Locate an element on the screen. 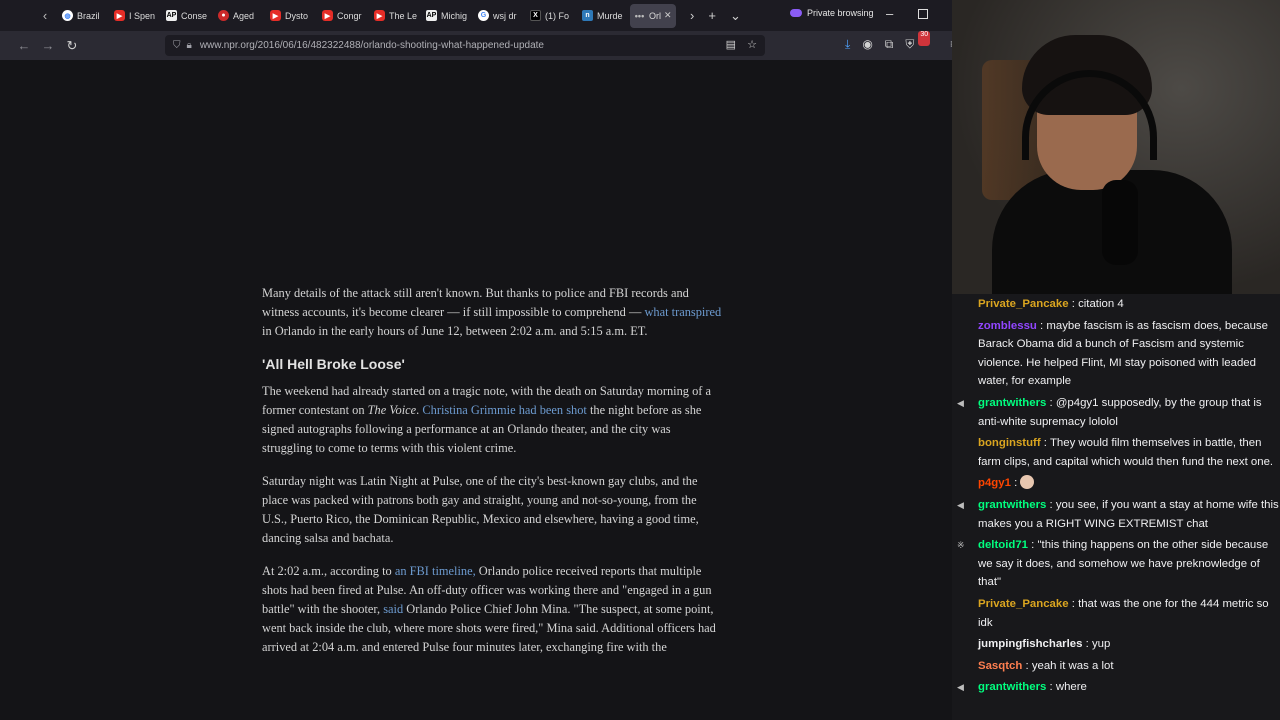 This screenshot has height=720, width=1280. extension-badge: 30 is located at coordinates (924, 38).